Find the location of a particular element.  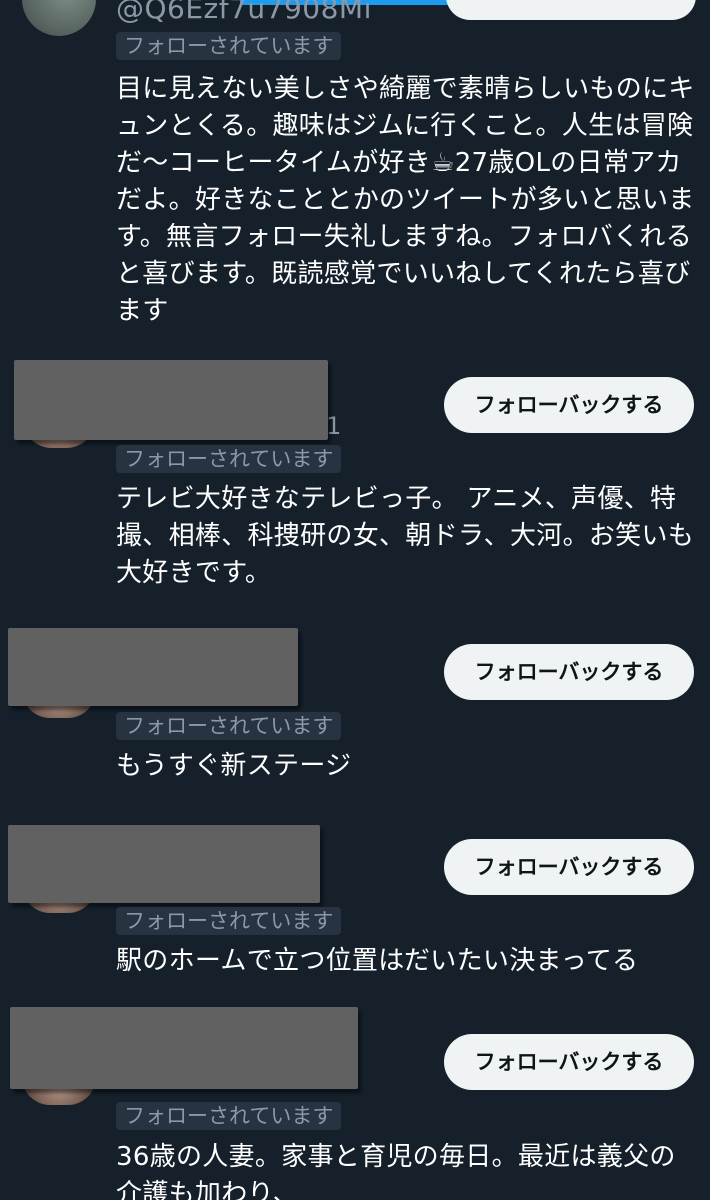

user-handle-fragment: 1 is located at coordinates (334, 426).